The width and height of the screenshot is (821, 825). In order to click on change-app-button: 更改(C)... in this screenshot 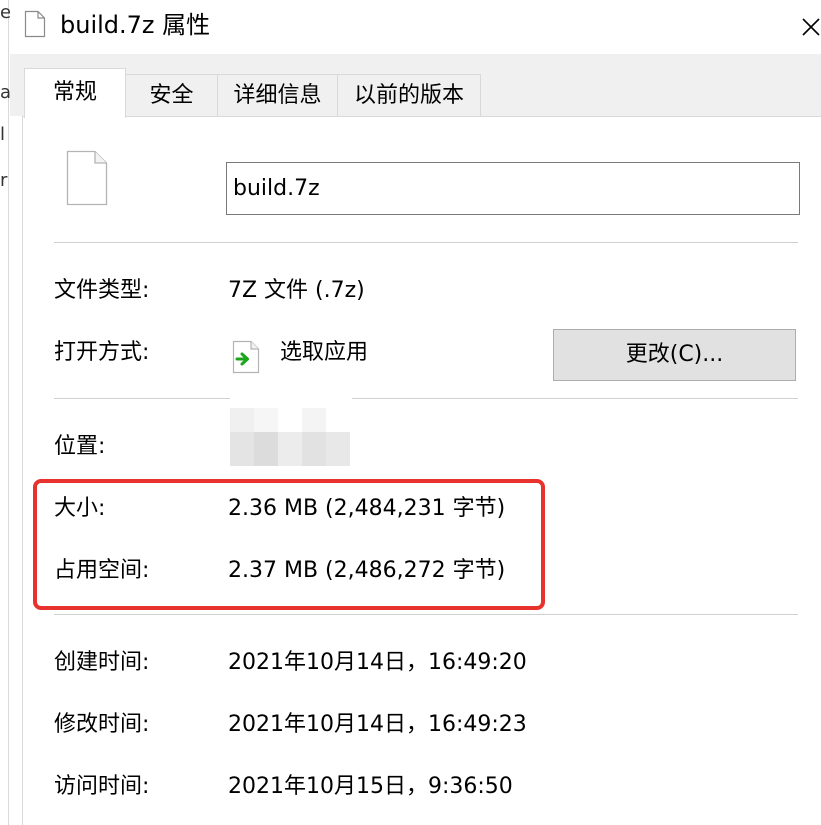, I will do `click(674, 355)`.